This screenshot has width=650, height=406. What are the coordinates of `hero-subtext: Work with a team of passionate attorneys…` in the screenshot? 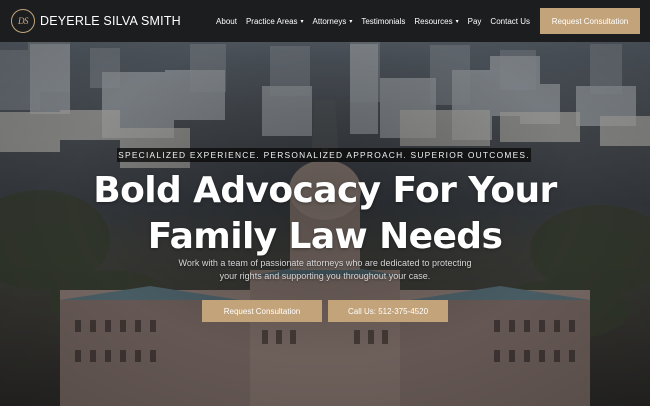 It's located at (325, 270).